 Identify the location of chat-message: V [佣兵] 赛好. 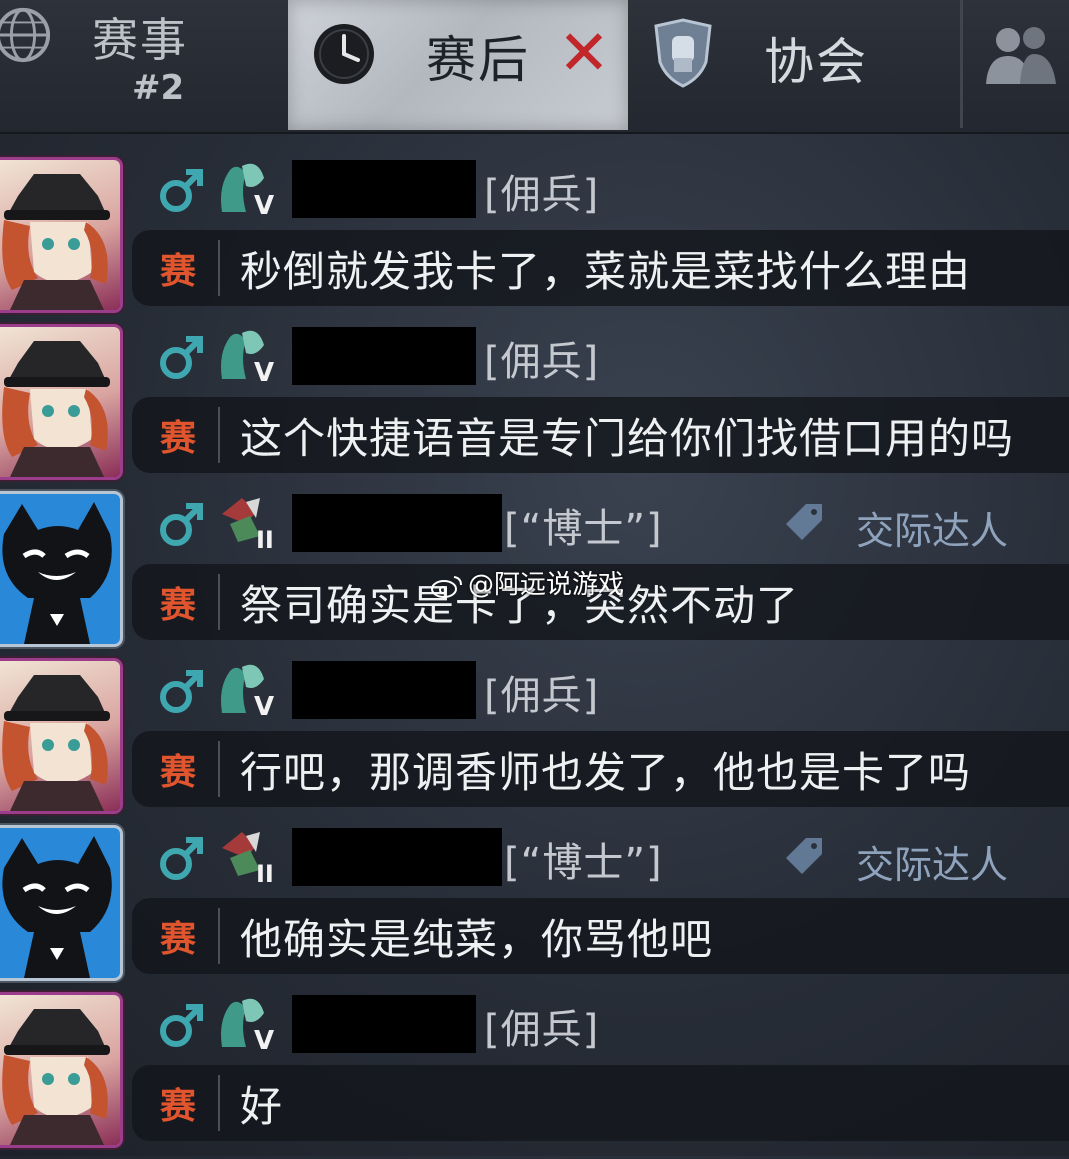
(534, 1076).